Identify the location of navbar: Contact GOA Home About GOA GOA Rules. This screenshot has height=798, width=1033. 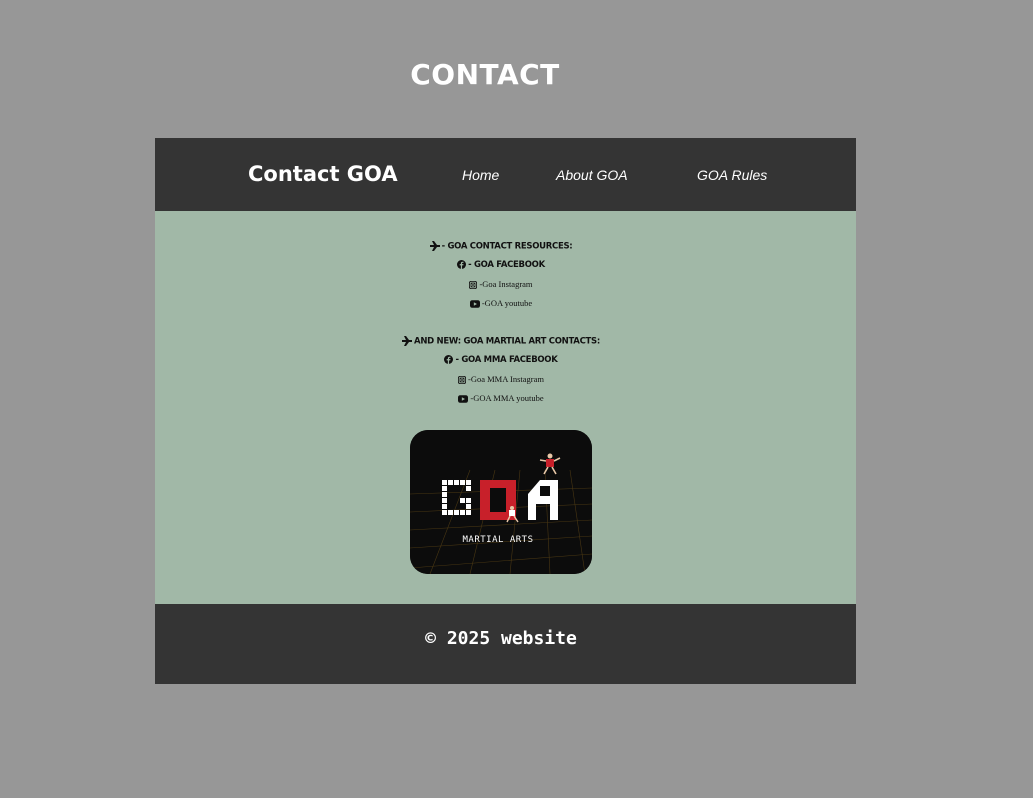
(505, 174).